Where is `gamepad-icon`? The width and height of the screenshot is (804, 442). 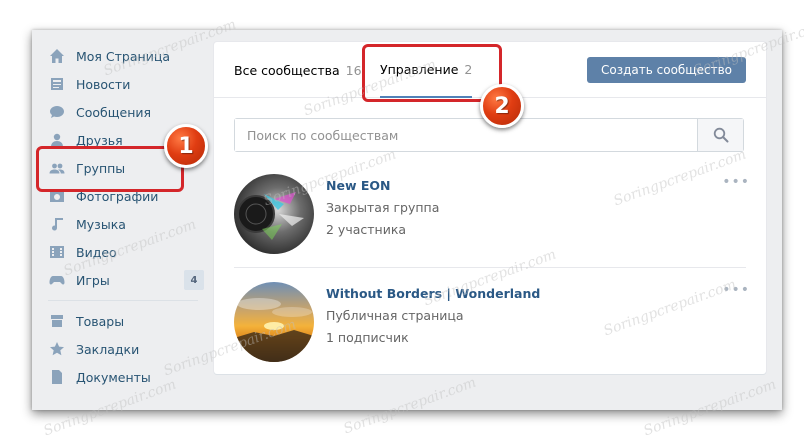
gamepad-icon is located at coordinates (57, 280).